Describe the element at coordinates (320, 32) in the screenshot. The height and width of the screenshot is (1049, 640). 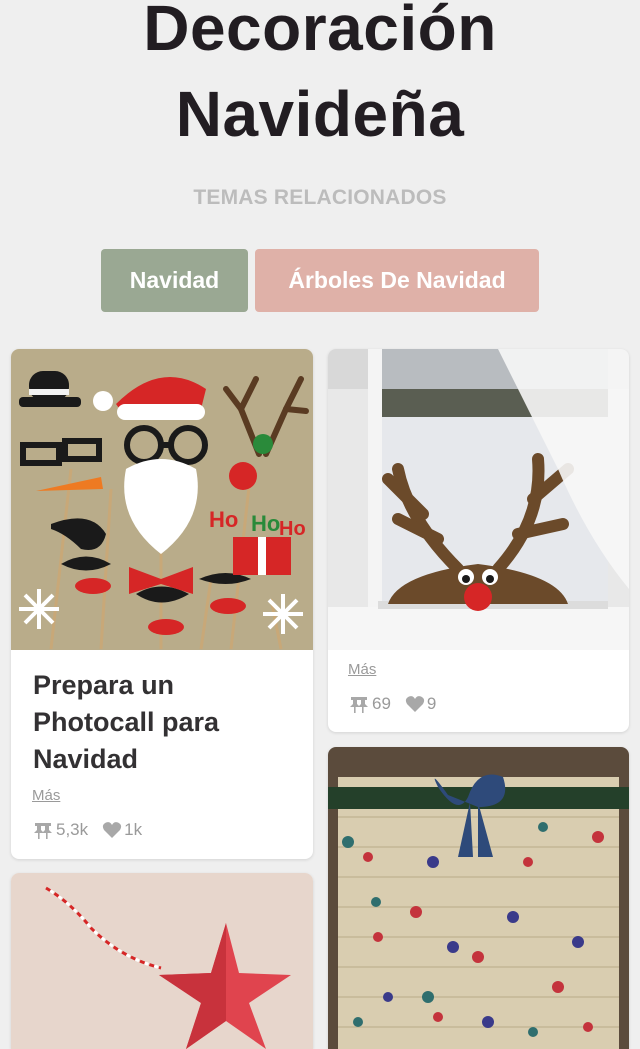
I see `page-title-line1: Decoración` at that location.